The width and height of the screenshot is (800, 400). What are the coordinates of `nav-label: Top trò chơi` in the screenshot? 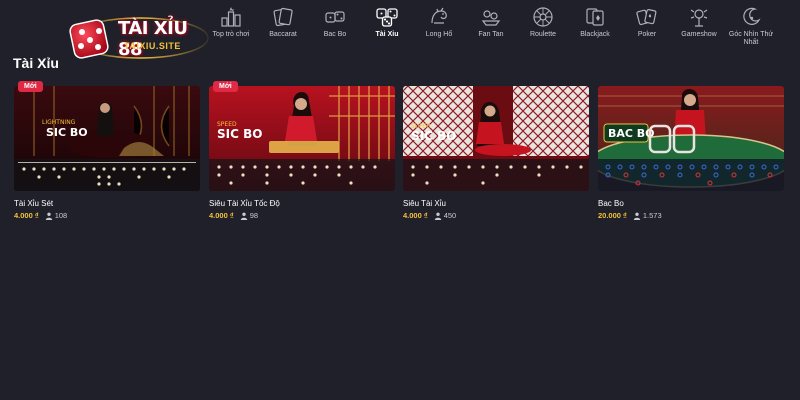 It's located at (231, 34).